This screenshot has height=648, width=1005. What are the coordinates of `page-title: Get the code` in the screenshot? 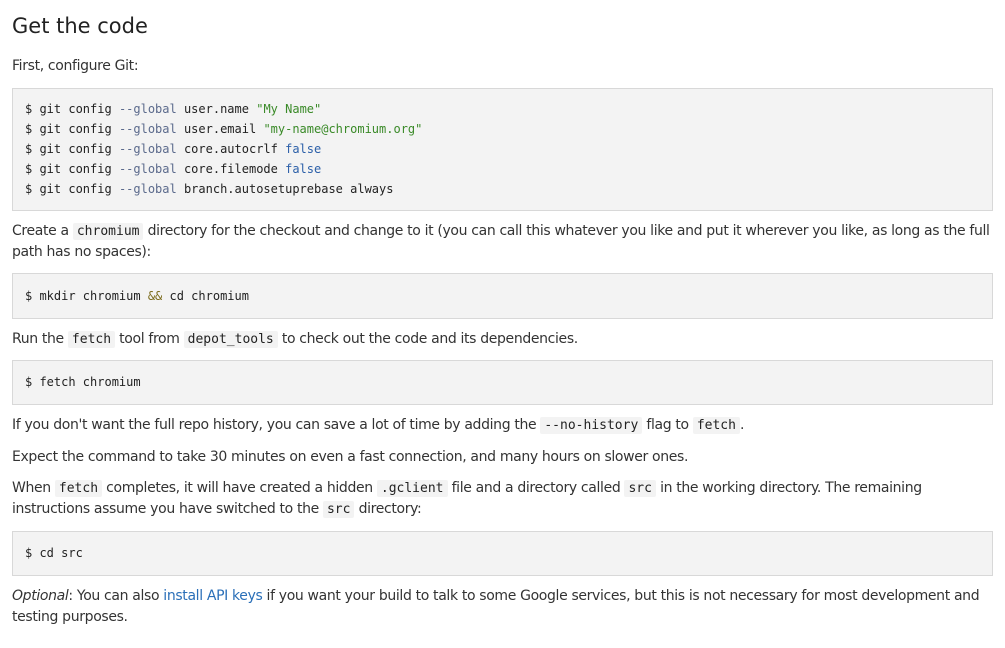 It's located at (80, 26).